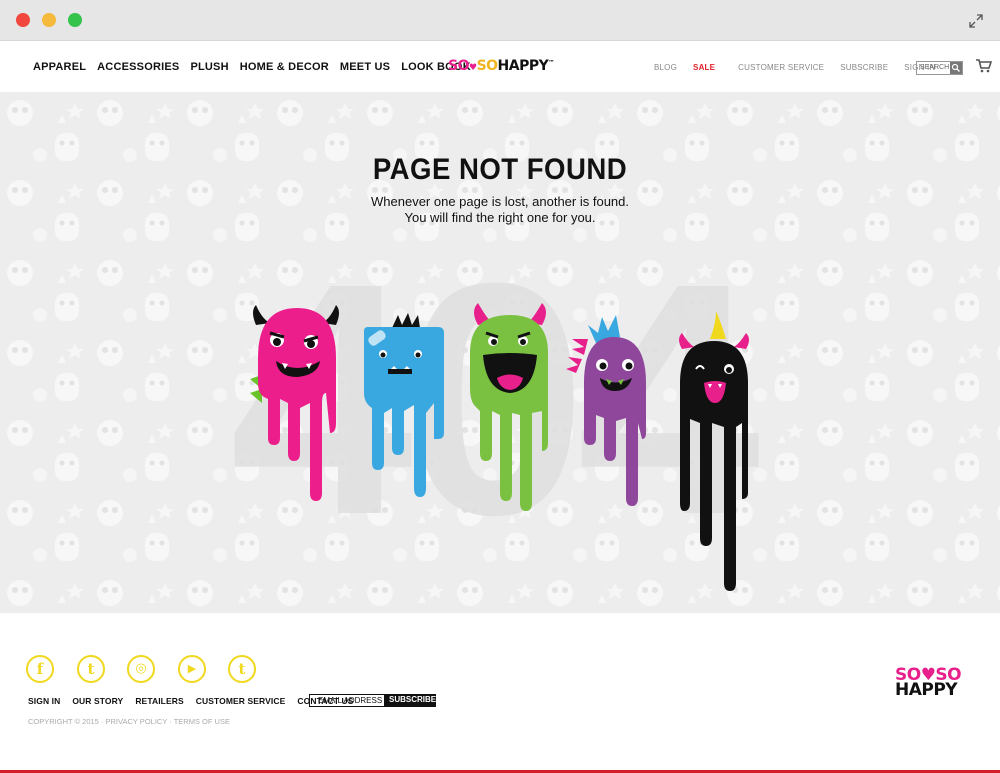 The height and width of the screenshot is (773, 1000). Describe the element at coordinates (509, 407) in the screenshot. I see `green-monster` at that location.